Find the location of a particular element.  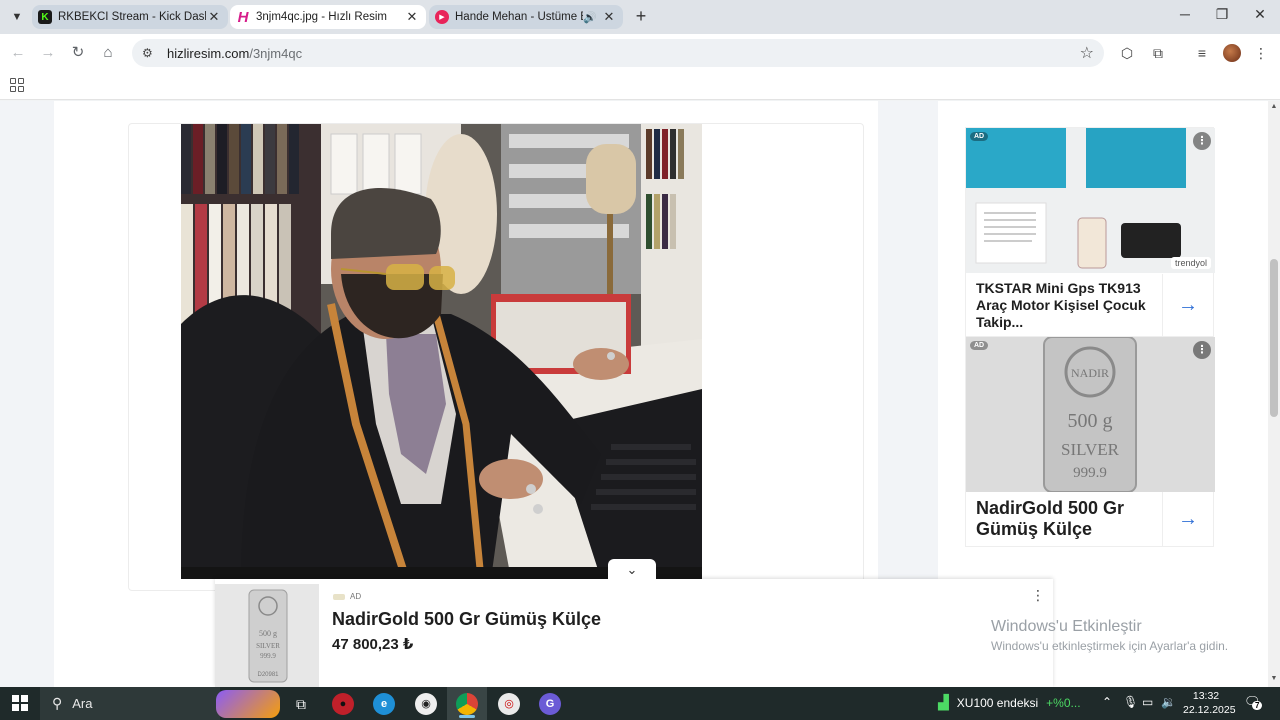

tab-title: Hande Mehan - Üstüme Basma is located at coordinates (519, 17).